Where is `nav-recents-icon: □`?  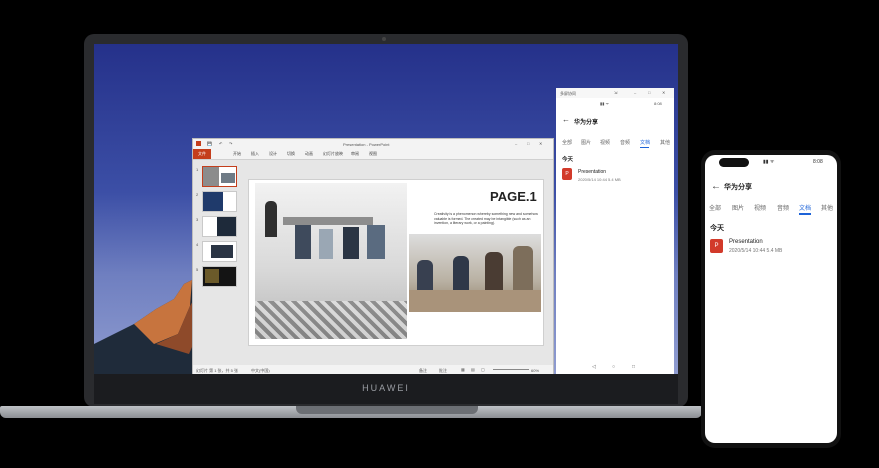
nav-recents-icon: □ is located at coordinates (633, 367).